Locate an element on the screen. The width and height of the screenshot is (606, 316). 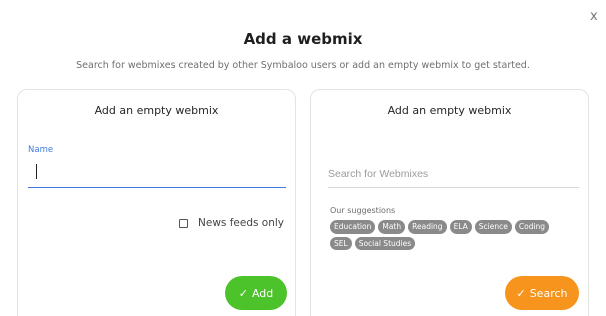
search-input is located at coordinates (453, 174).